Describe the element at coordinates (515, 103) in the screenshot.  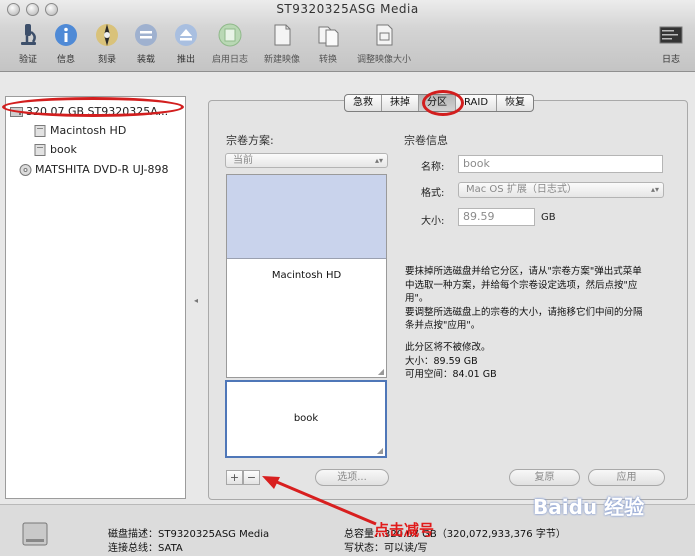
I see `tab-restore: 恢复` at that location.